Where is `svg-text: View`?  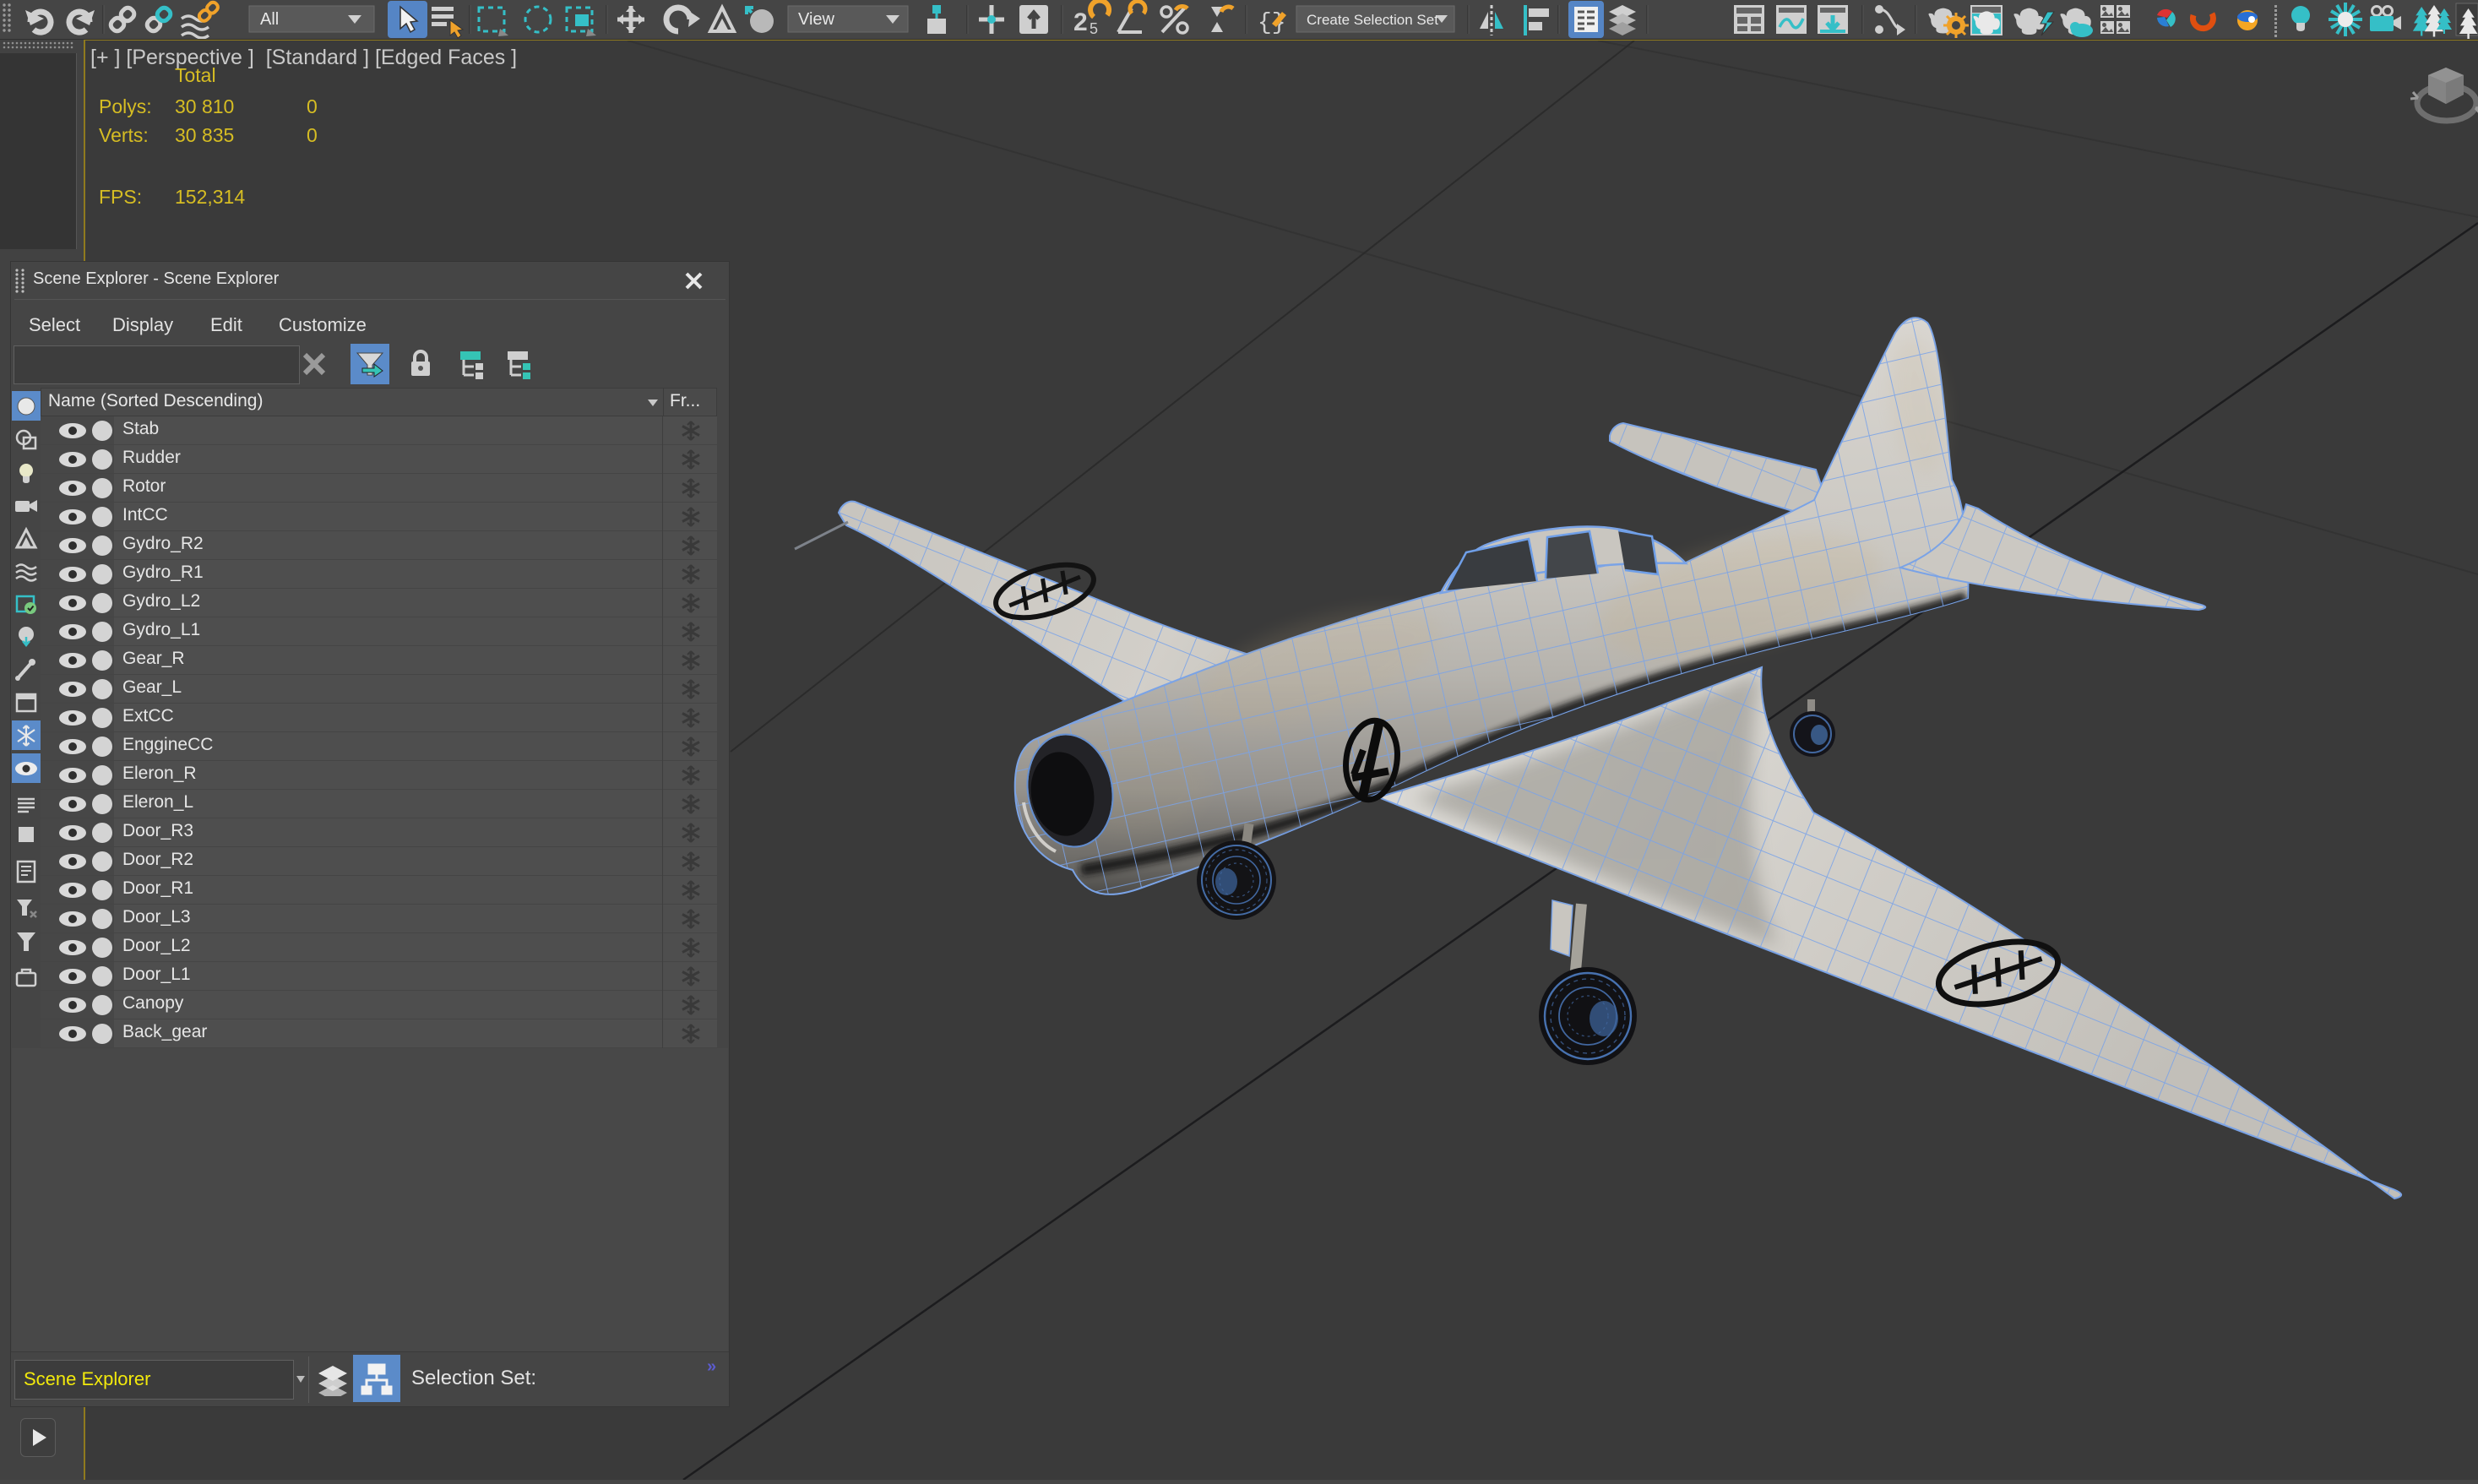
svg-text: View is located at coordinates (816, 19).